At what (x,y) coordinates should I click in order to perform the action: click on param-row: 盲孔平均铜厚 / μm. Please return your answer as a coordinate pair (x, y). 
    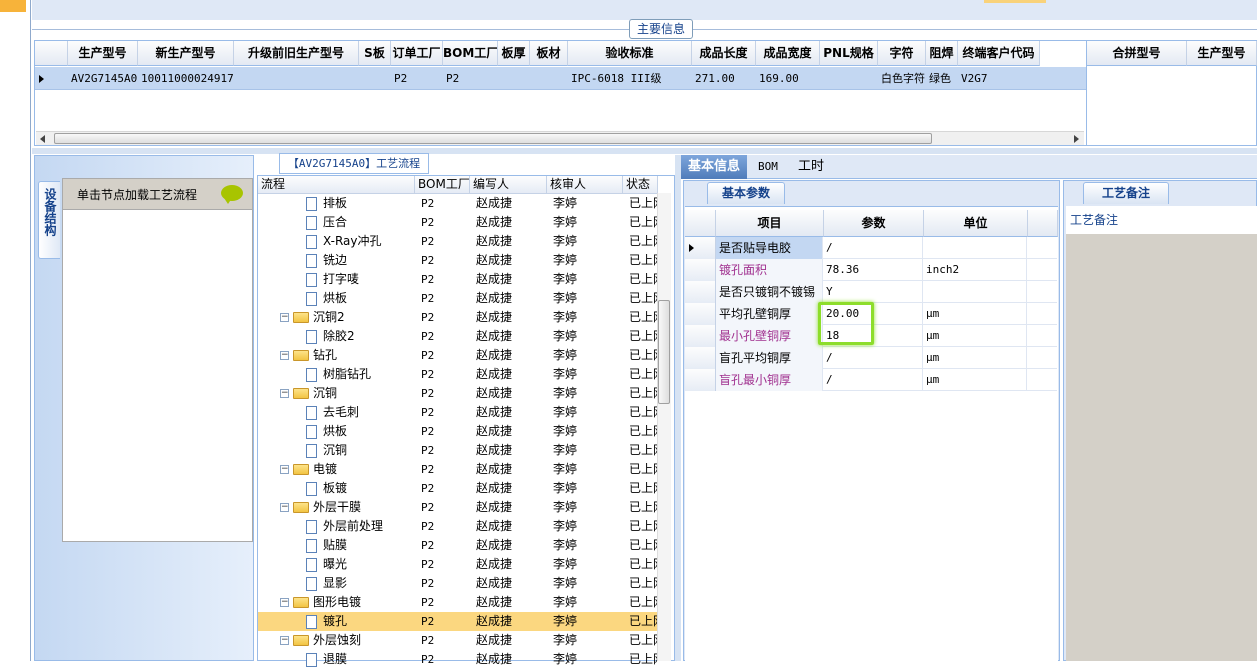
    Looking at the image, I should click on (871, 358).